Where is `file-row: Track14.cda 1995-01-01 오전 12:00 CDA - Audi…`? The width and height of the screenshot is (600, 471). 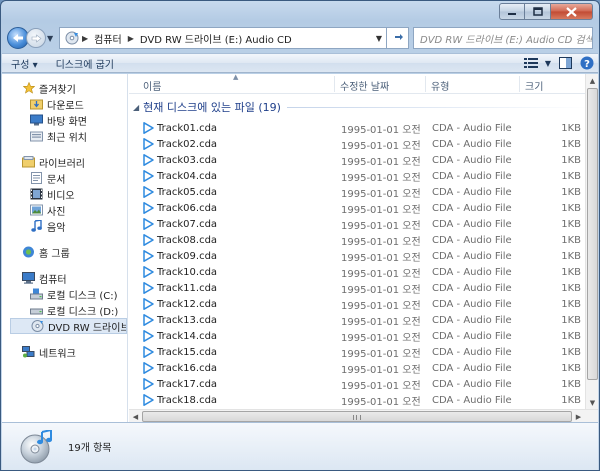 file-row: Track14.cda 1995-01-01 오전 12:00 CDA - Audi… is located at coordinates (357, 336).